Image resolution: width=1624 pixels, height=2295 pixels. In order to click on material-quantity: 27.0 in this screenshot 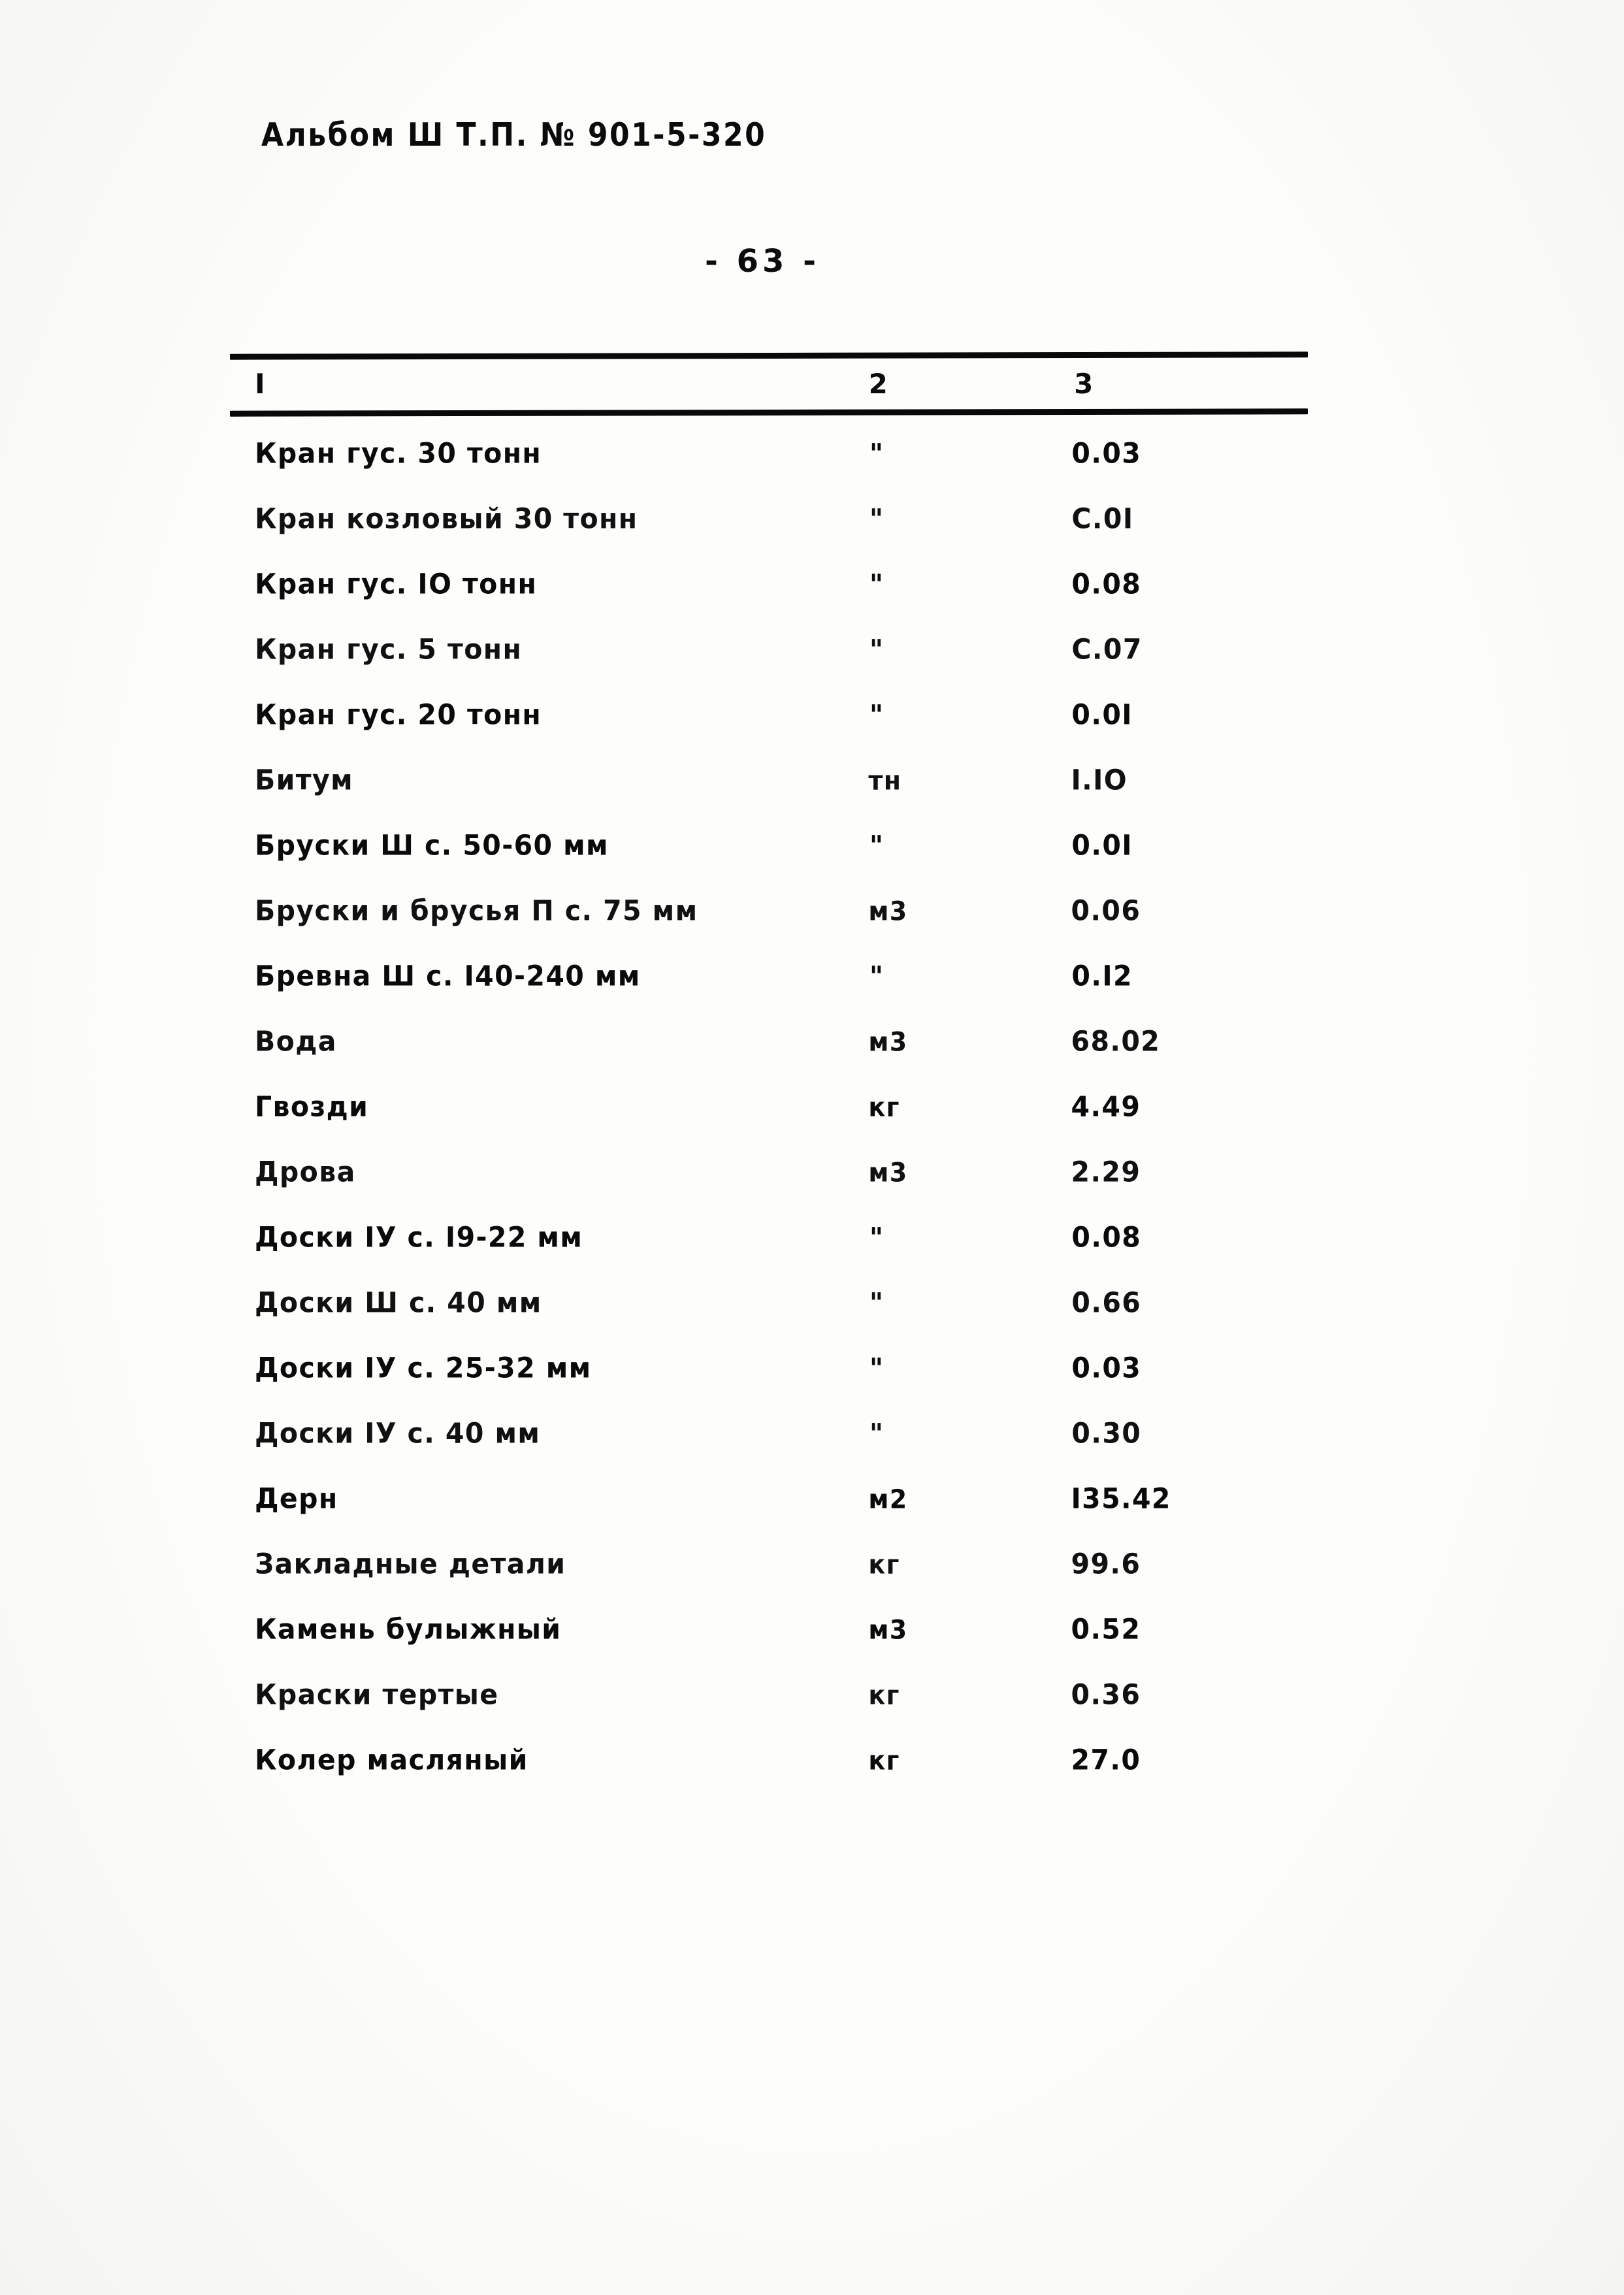, I will do `click(1106, 1760)`.